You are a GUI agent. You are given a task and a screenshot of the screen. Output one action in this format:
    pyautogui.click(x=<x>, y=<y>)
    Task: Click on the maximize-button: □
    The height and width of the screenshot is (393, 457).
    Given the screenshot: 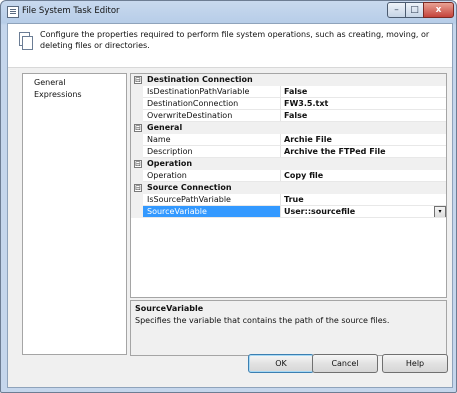 What is the action you would take?
    pyautogui.click(x=414, y=10)
    